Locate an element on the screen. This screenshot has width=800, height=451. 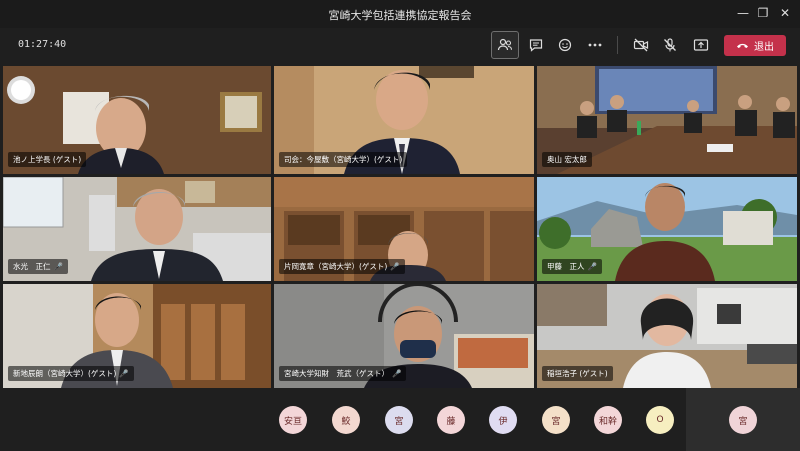
chat-icon is located at coordinates (536, 45).